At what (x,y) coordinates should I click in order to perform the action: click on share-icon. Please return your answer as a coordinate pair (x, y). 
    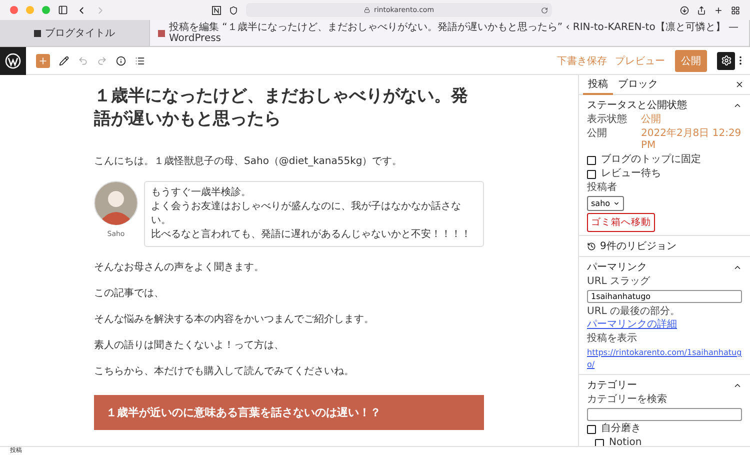
    Looking at the image, I should click on (701, 10).